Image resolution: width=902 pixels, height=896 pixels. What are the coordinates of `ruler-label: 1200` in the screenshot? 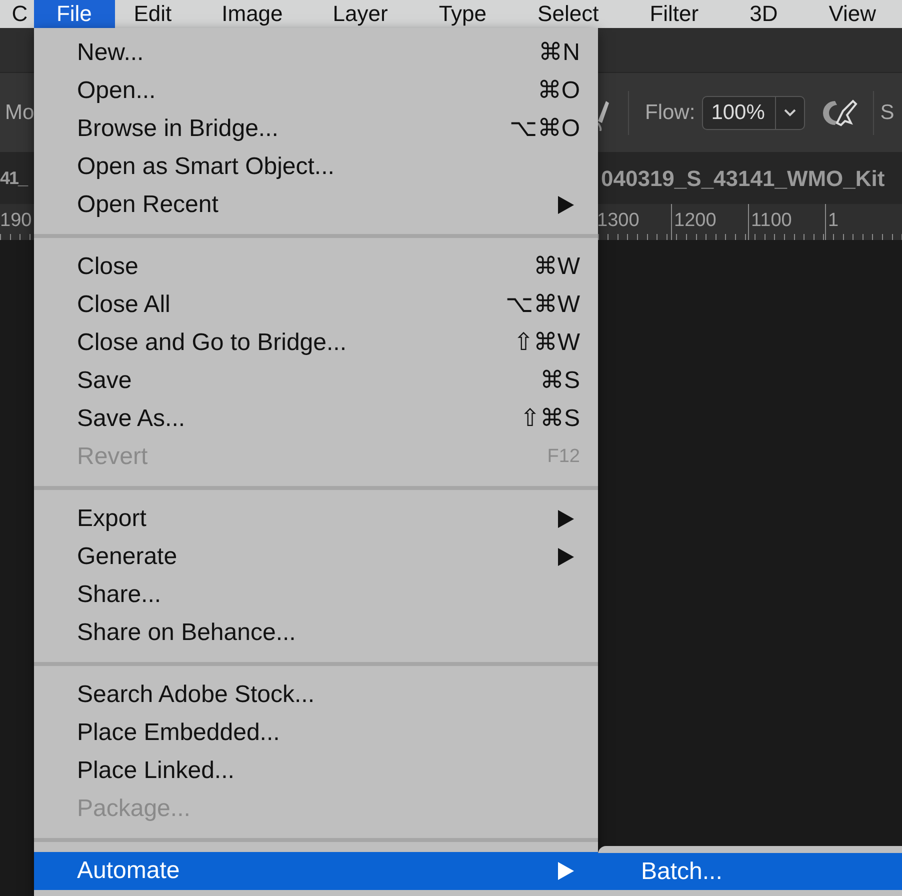 It's located at (695, 220).